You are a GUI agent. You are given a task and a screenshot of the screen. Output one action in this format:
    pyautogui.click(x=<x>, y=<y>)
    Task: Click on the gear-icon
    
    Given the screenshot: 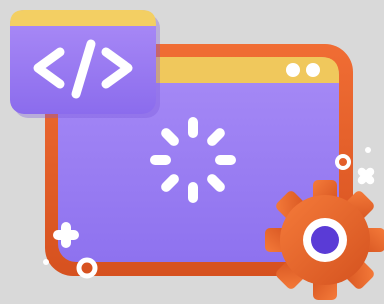 What is the action you would take?
    pyautogui.click(x=324, y=240)
    